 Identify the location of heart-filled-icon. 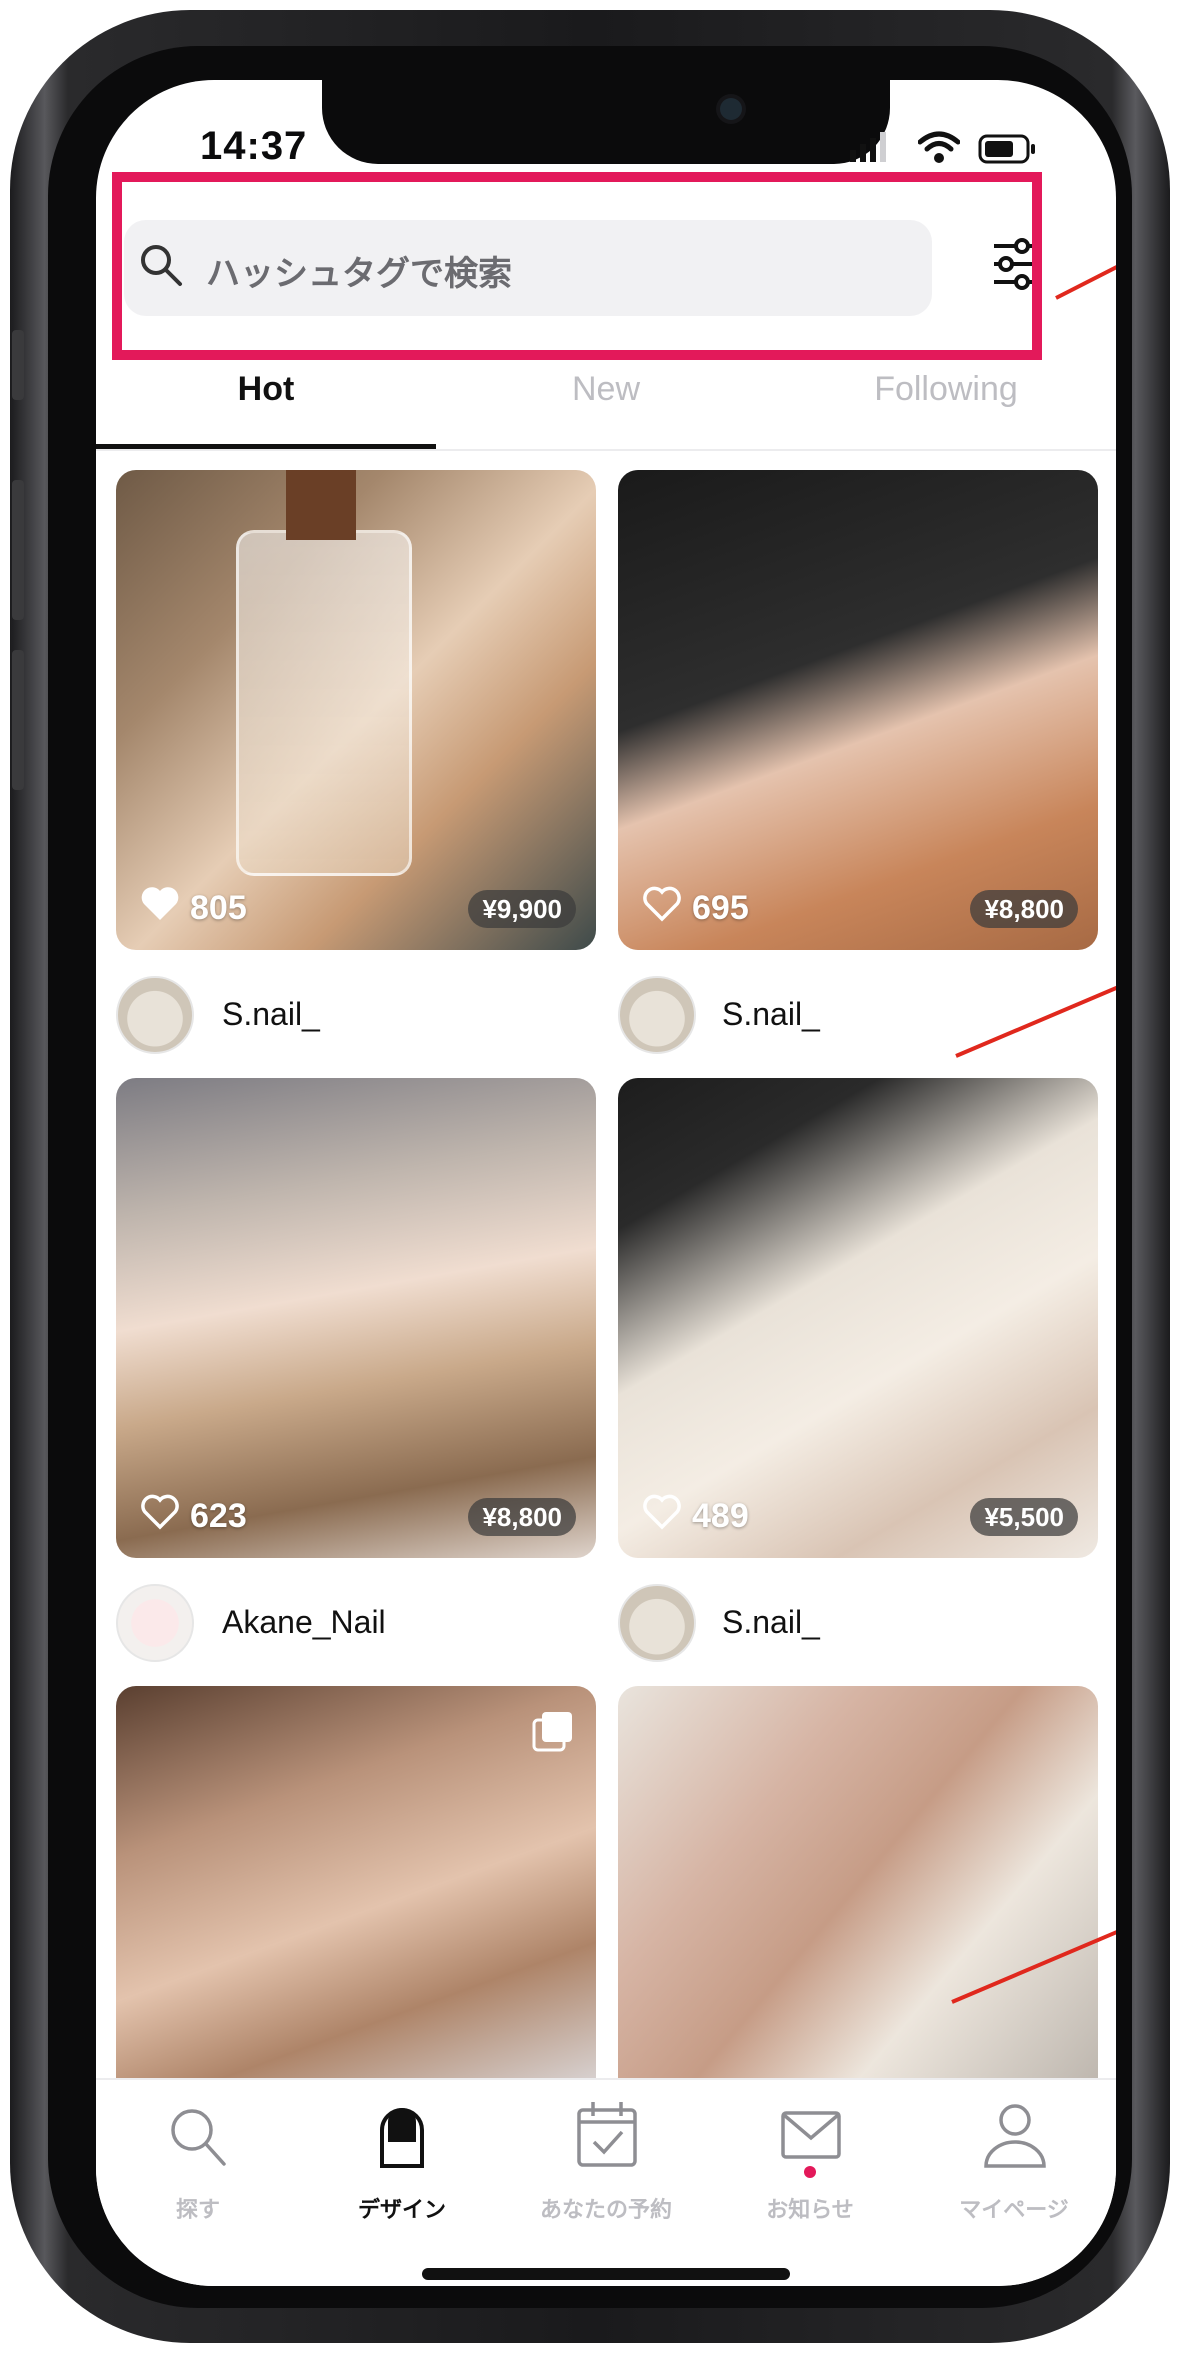
(160, 908).